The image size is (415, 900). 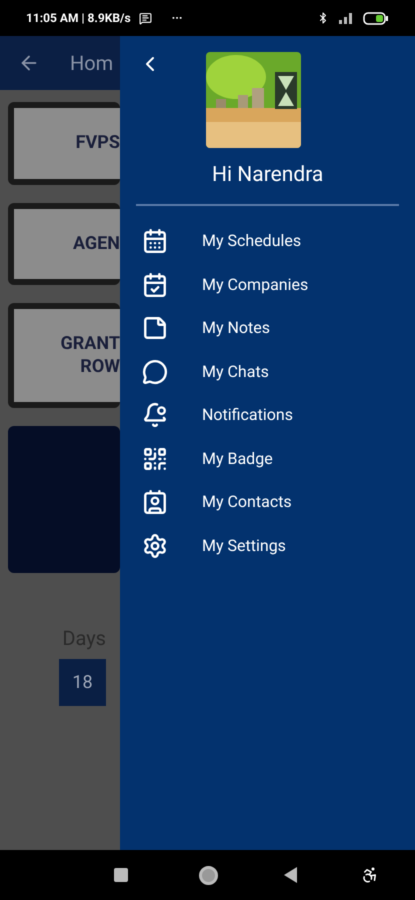 I want to click on menu-item: My Companies, so click(x=267, y=284).